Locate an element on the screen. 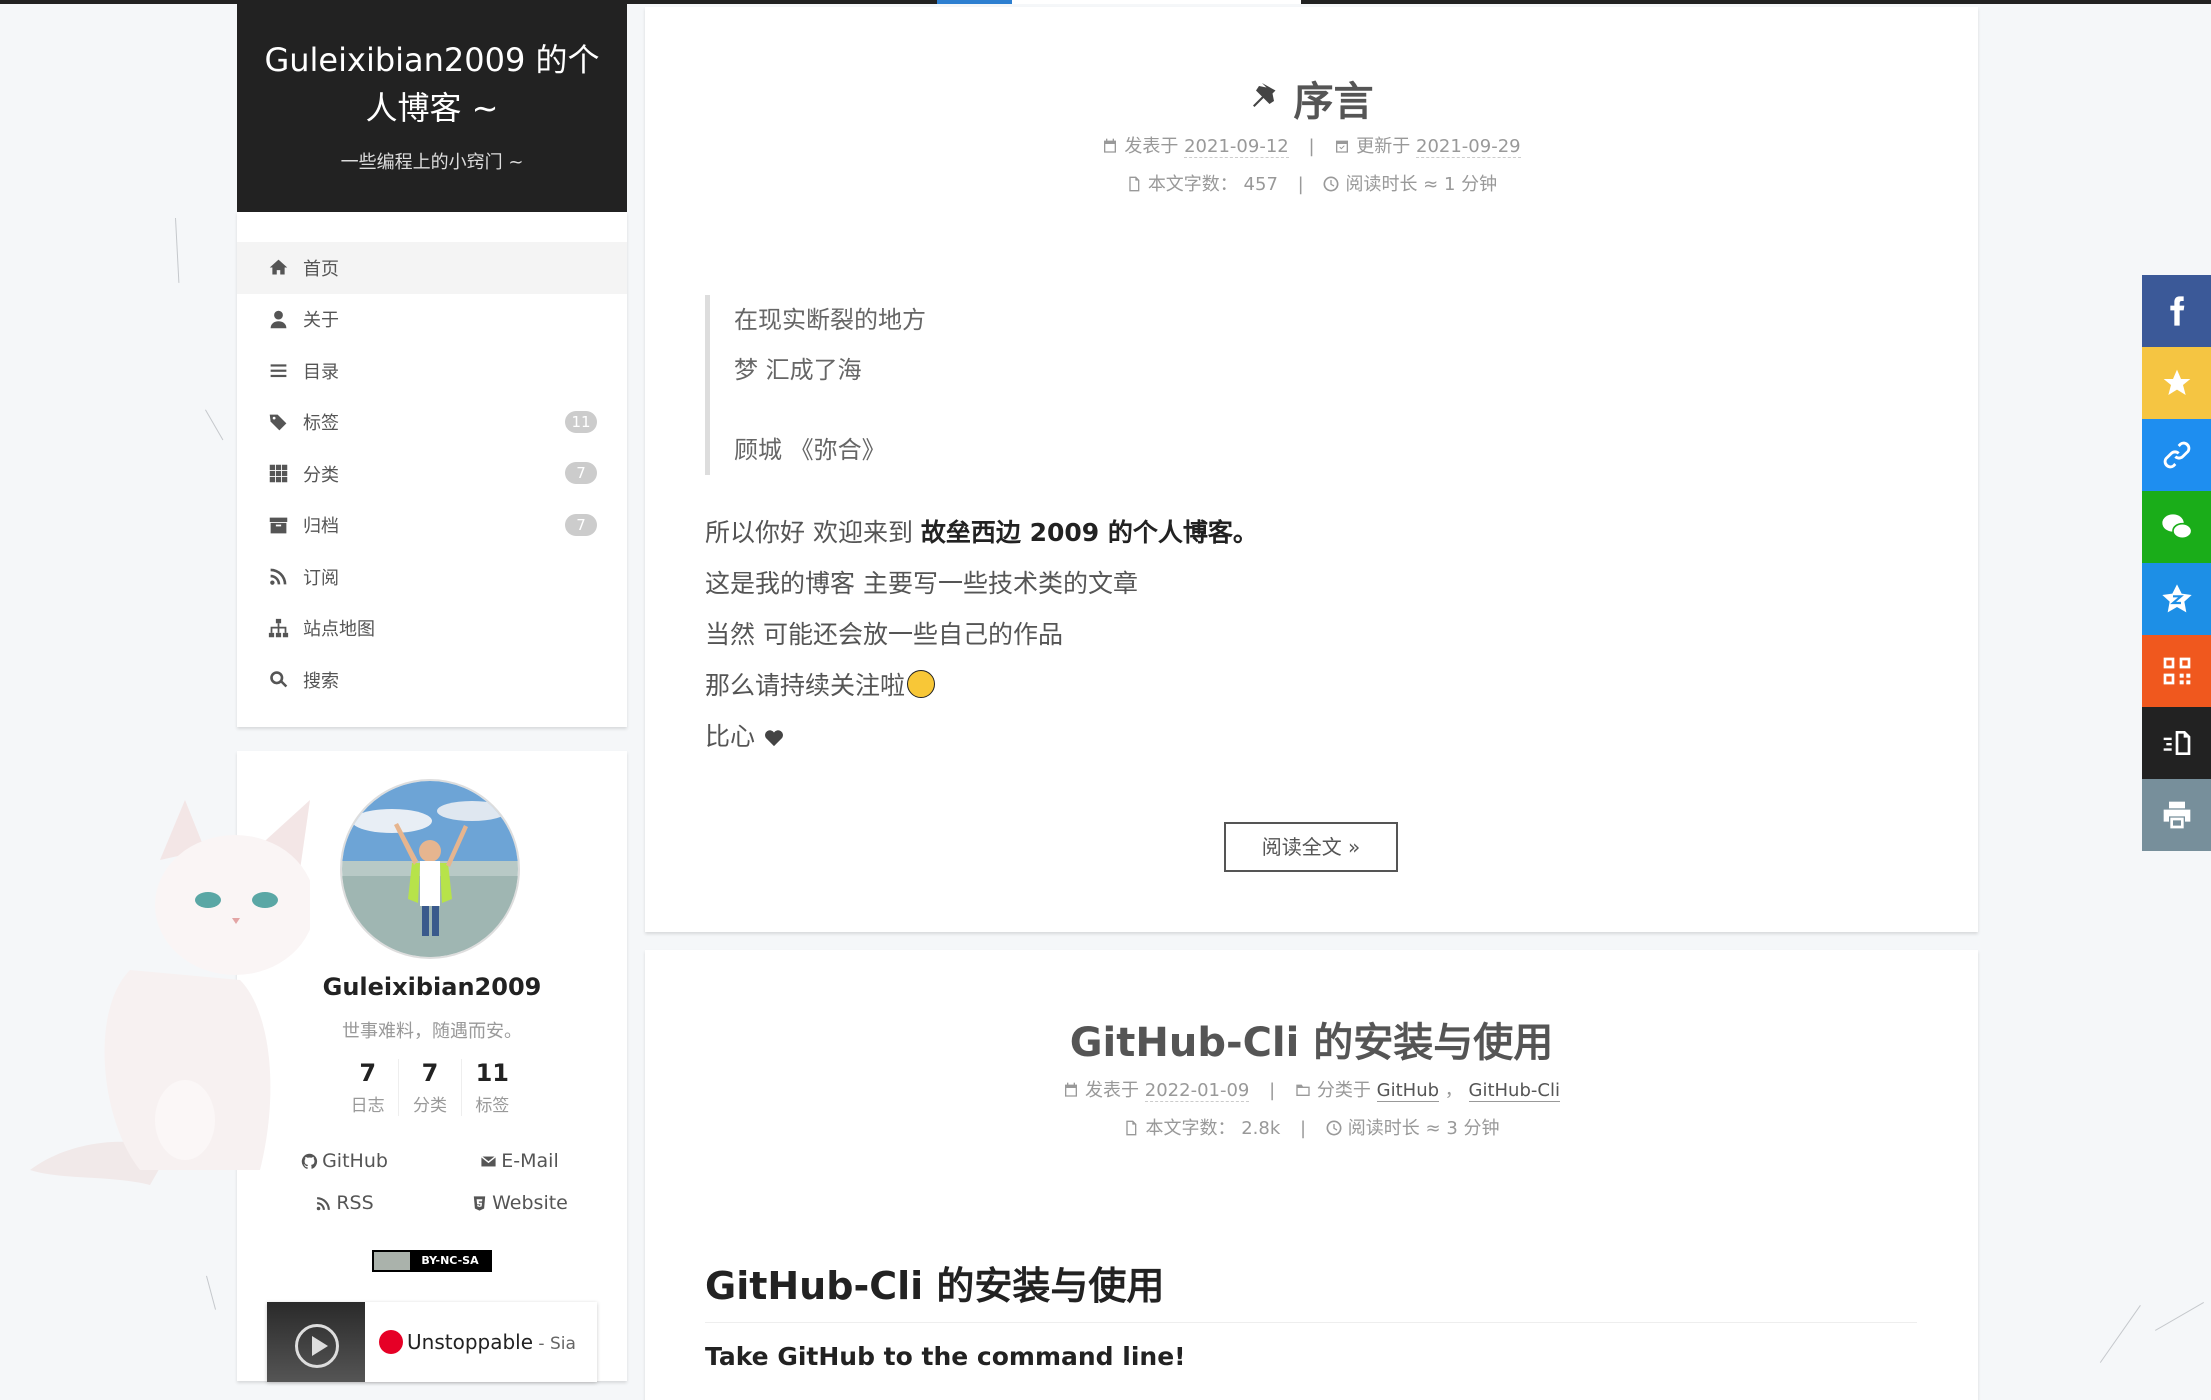  posted-label: 发表于 is located at coordinates (1151, 146).